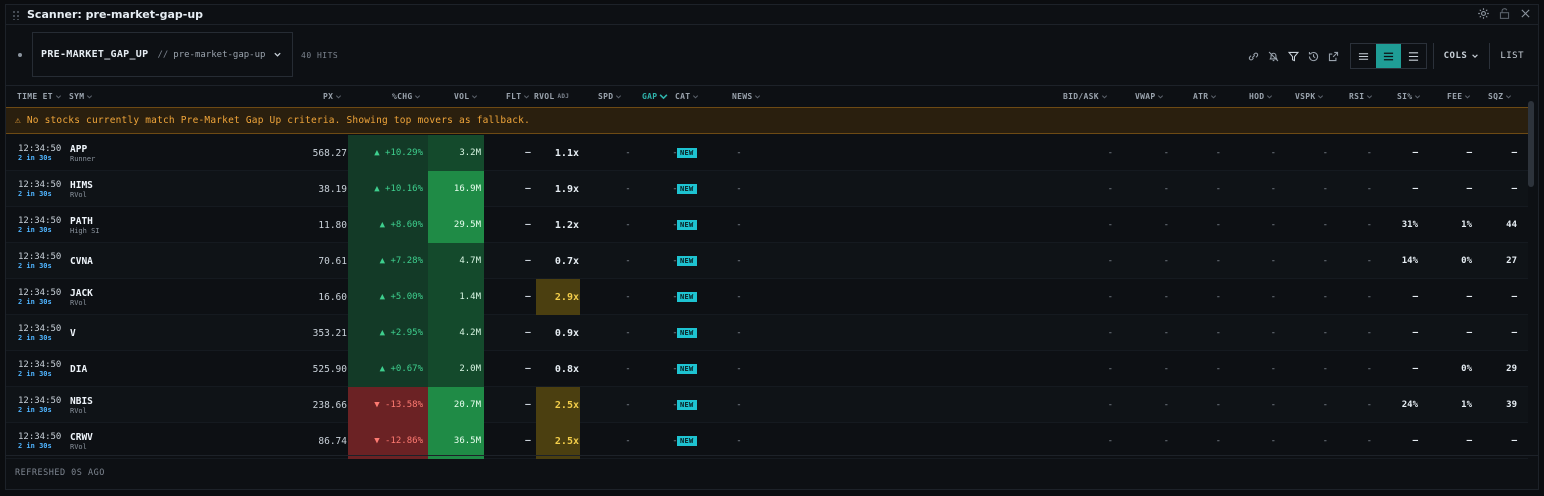 This screenshot has height=496, width=1544. What do you see at coordinates (1388, 56) in the screenshot?
I see `density-normal-button` at bounding box center [1388, 56].